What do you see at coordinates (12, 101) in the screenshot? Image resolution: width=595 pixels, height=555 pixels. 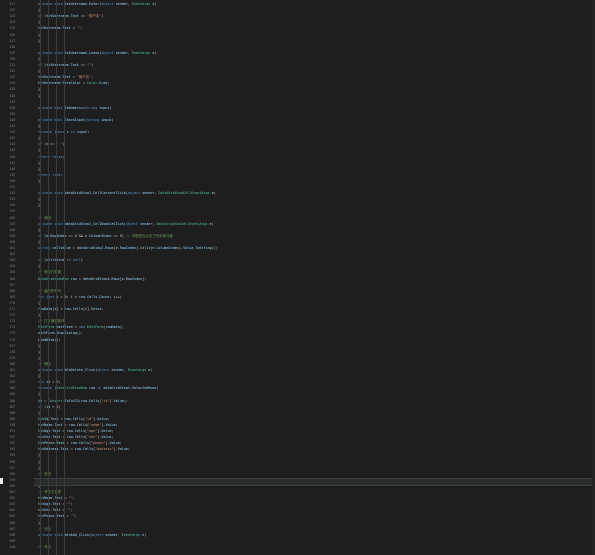 I see `line-number: 137` at bounding box center [12, 101].